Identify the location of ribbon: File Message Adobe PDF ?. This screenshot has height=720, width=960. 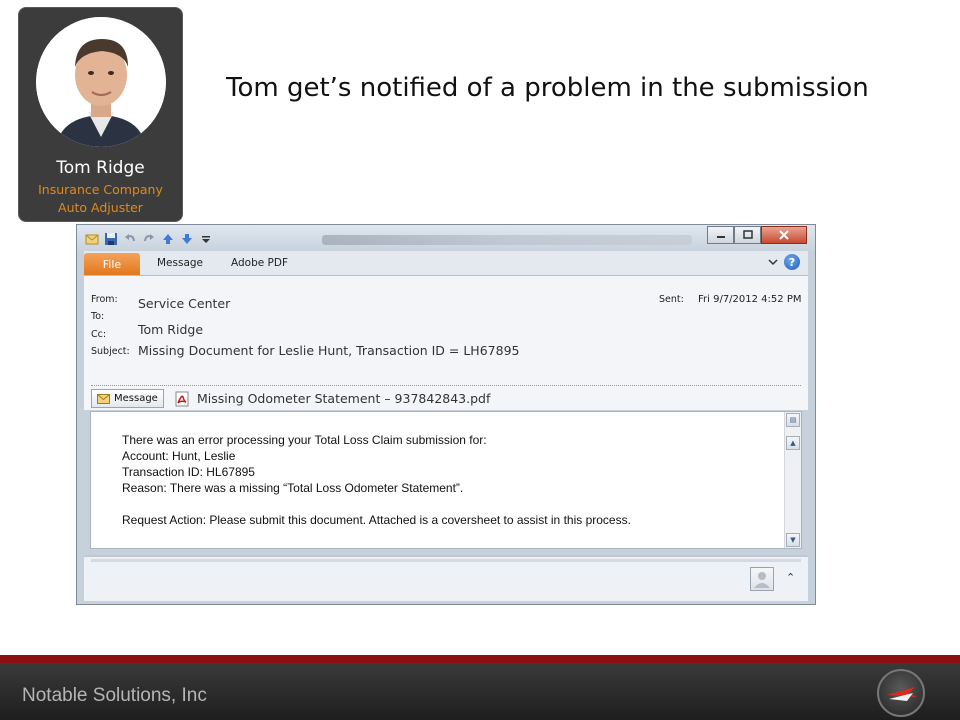
(446, 263).